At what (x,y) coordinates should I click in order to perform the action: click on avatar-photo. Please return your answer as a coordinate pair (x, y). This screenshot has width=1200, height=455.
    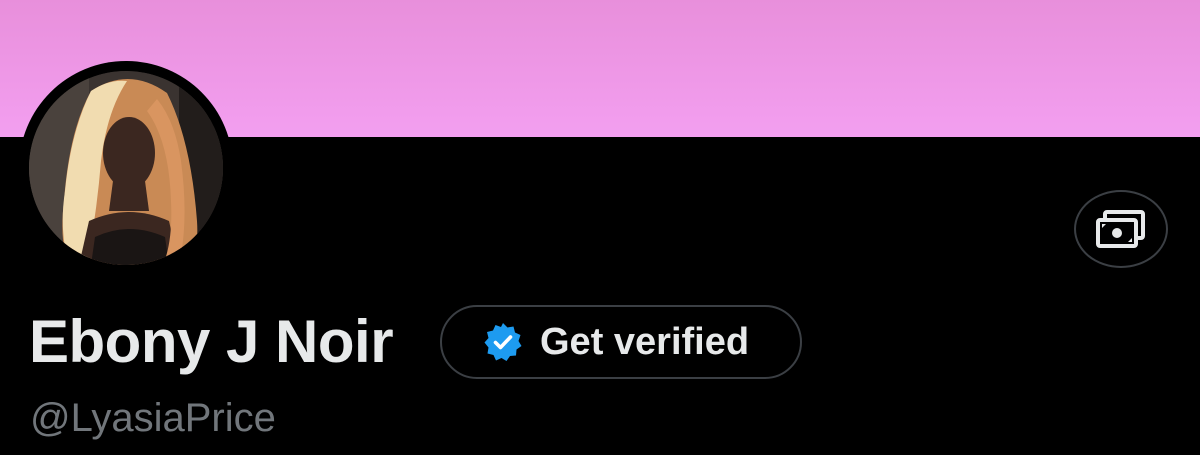
    Looking at the image, I should click on (126, 168).